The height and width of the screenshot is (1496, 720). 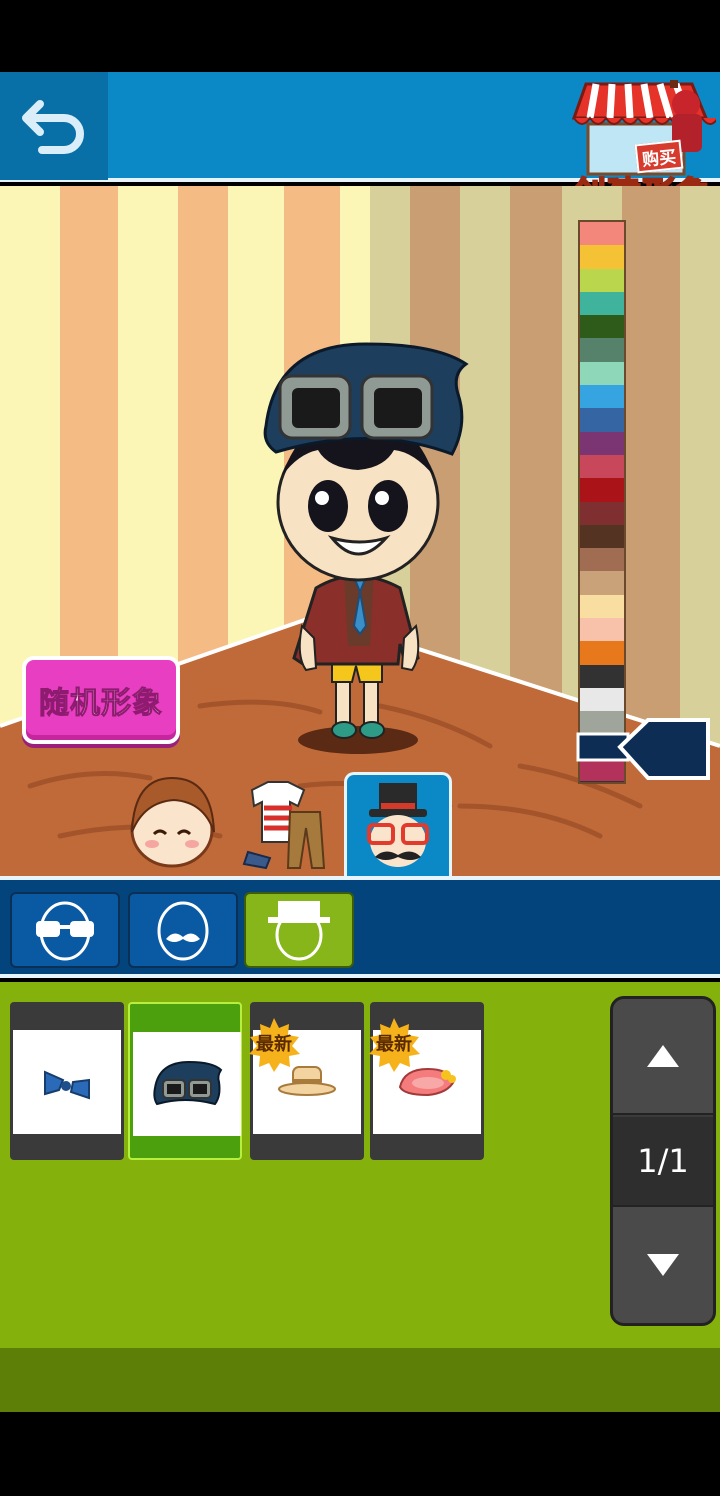 I want to click on beanie-goggles-icon, so click(x=188, y=1083).